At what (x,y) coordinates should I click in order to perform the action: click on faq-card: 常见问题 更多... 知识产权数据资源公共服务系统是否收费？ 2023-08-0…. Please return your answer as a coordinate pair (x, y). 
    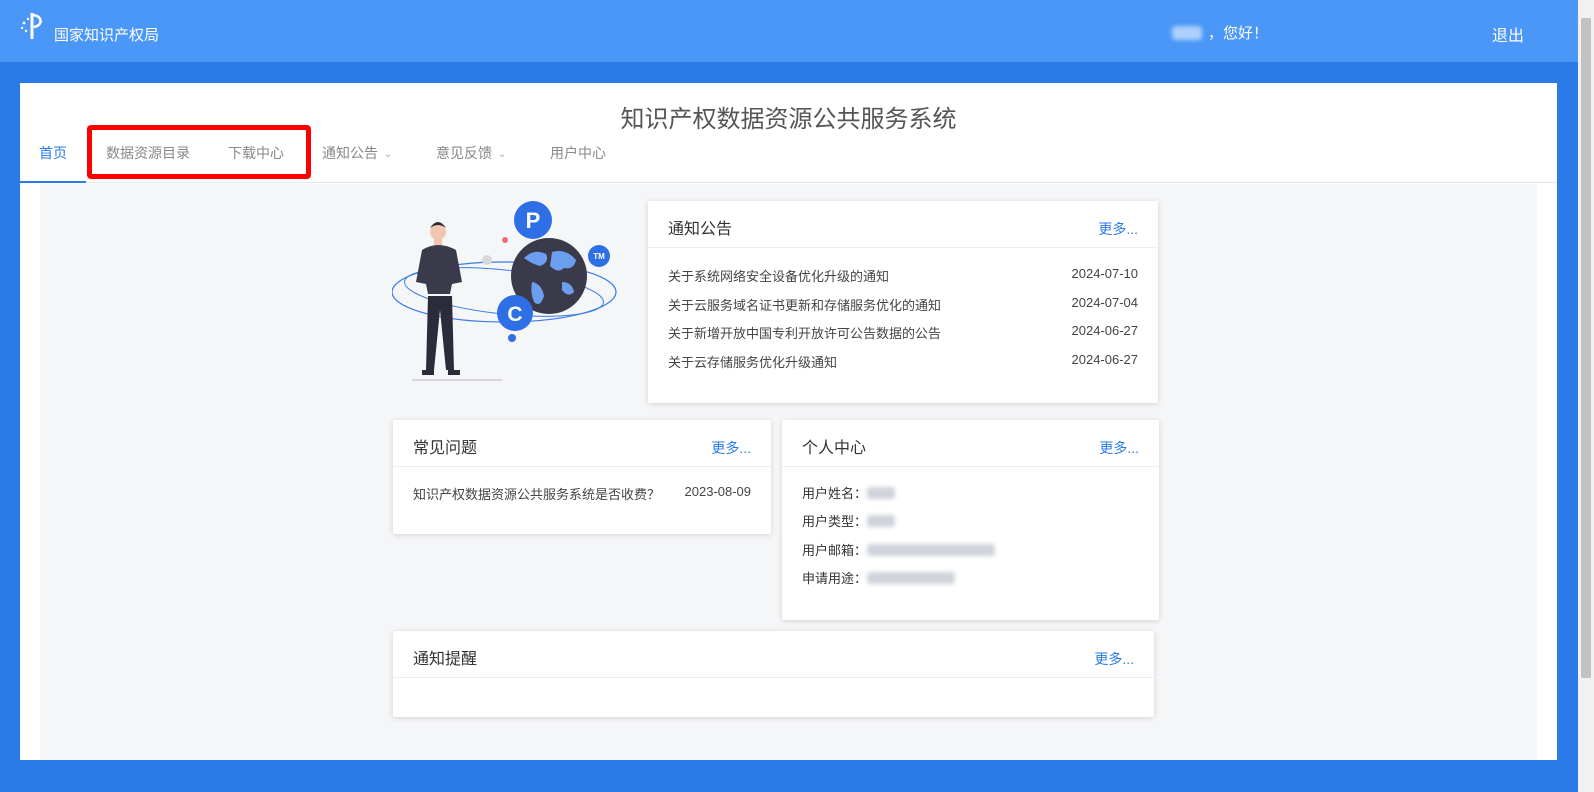
    Looking at the image, I should click on (582, 477).